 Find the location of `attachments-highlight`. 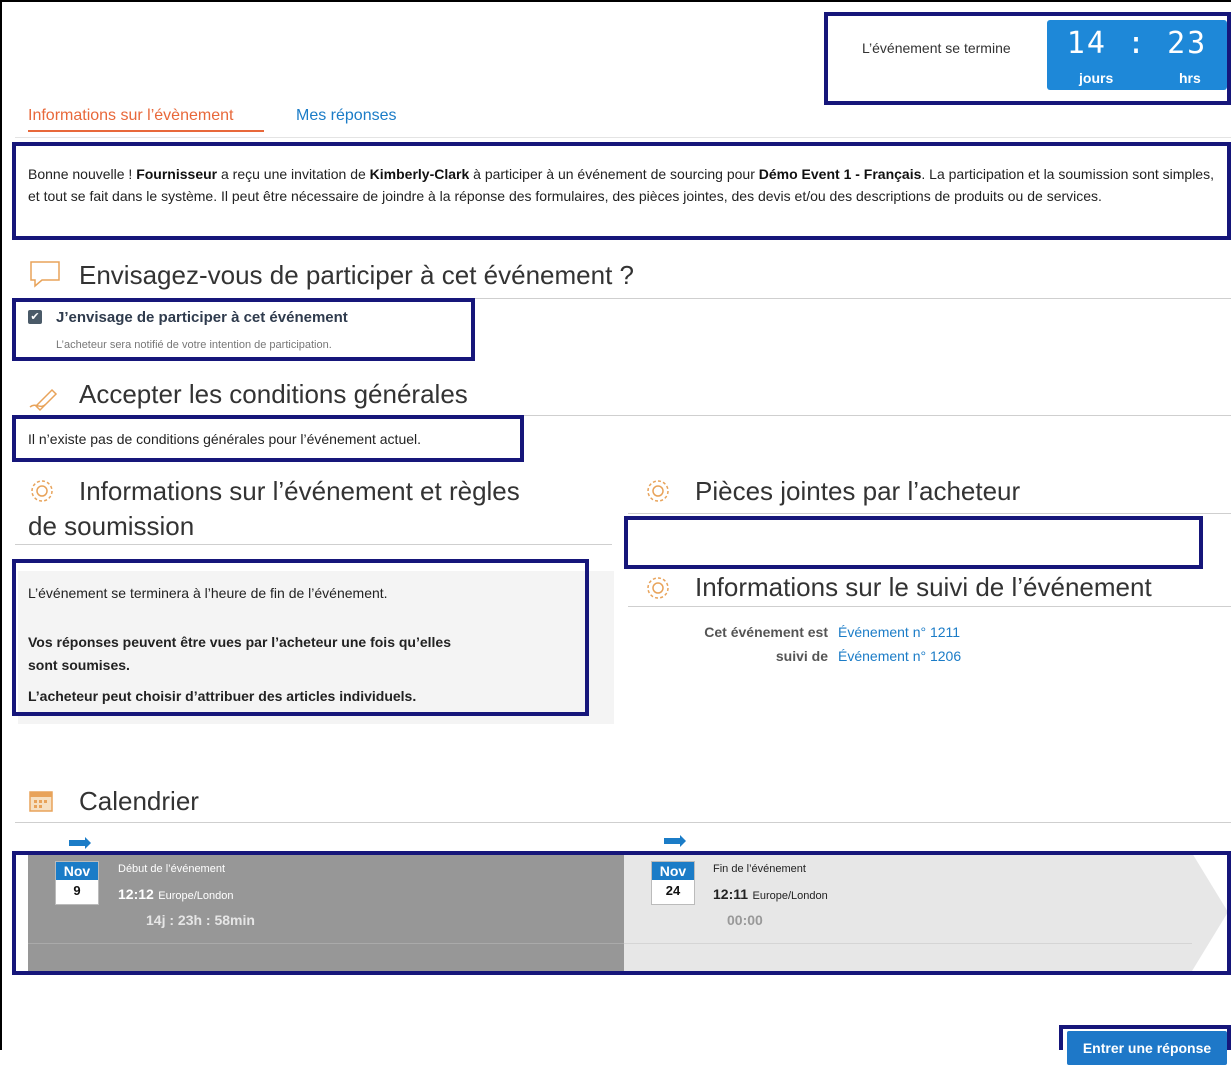

attachments-highlight is located at coordinates (913, 542).